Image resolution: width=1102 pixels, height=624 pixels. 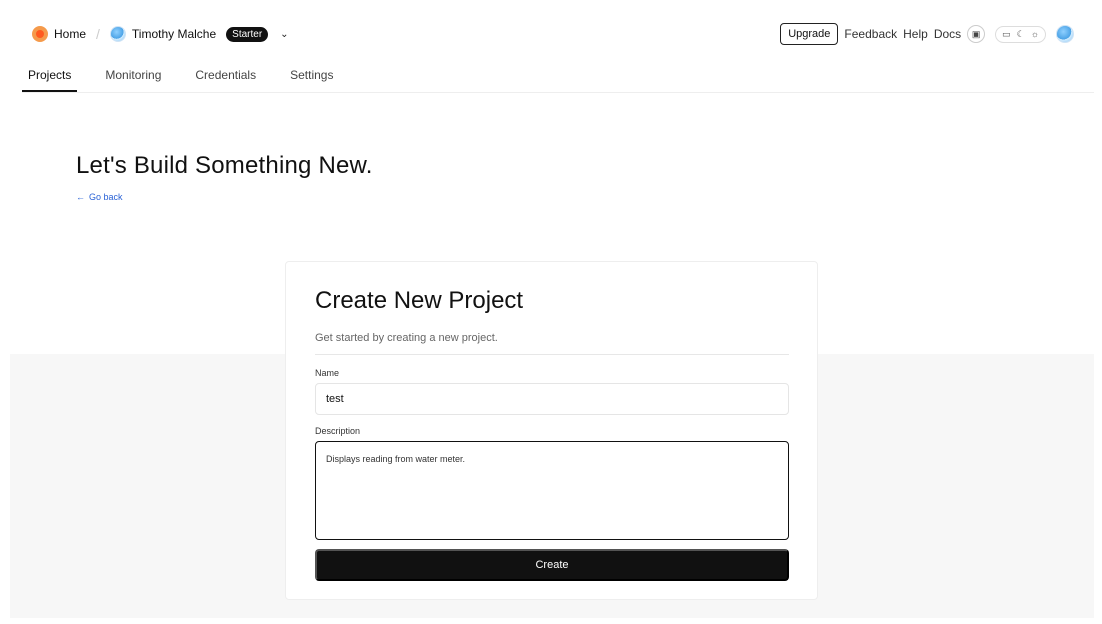 I want to click on card-title: Create New Project, so click(x=419, y=300).